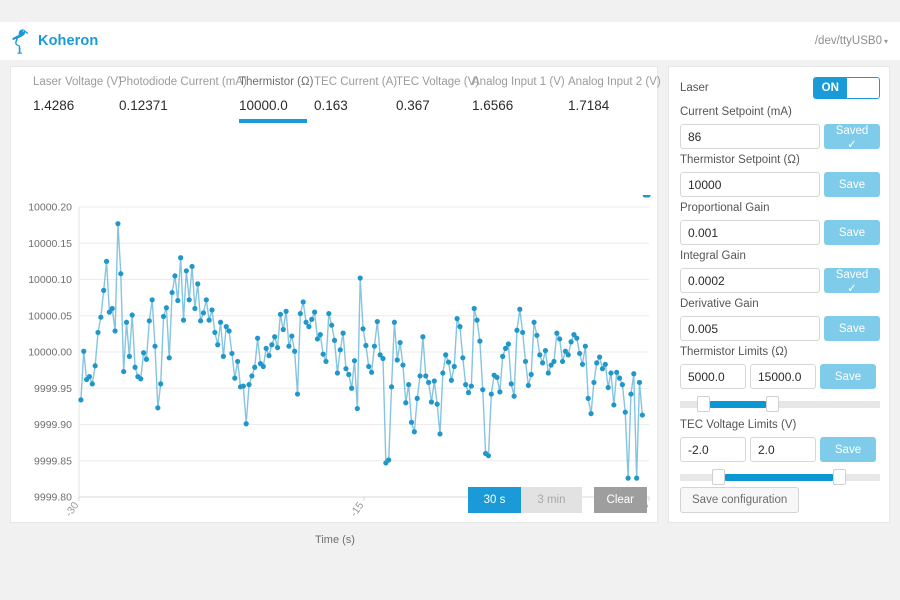 This screenshot has width=900, height=600. What do you see at coordinates (852, 184) in the screenshot?
I see `thermistor-setpoint-save-button: Save` at bounding box center [852, 184].